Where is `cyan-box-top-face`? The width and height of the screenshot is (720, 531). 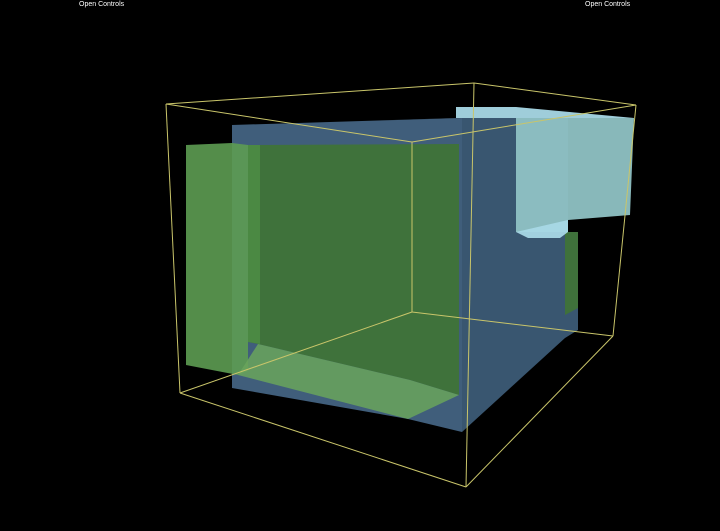
cyan-box-top-face is located at coordinates (545, 112).